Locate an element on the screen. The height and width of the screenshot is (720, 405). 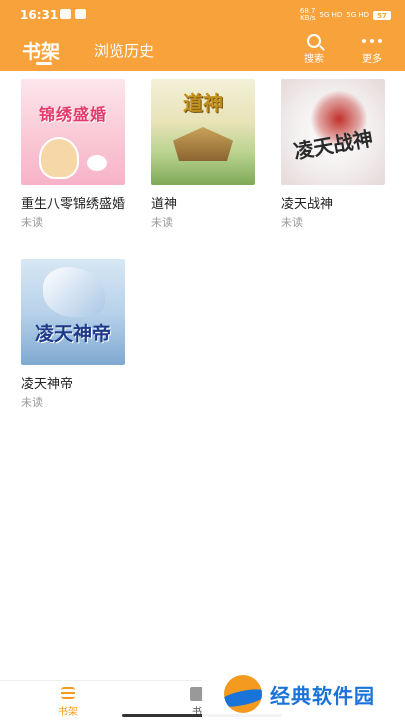
book-title: 凌天神帝 is located at coordinates (47, 384).